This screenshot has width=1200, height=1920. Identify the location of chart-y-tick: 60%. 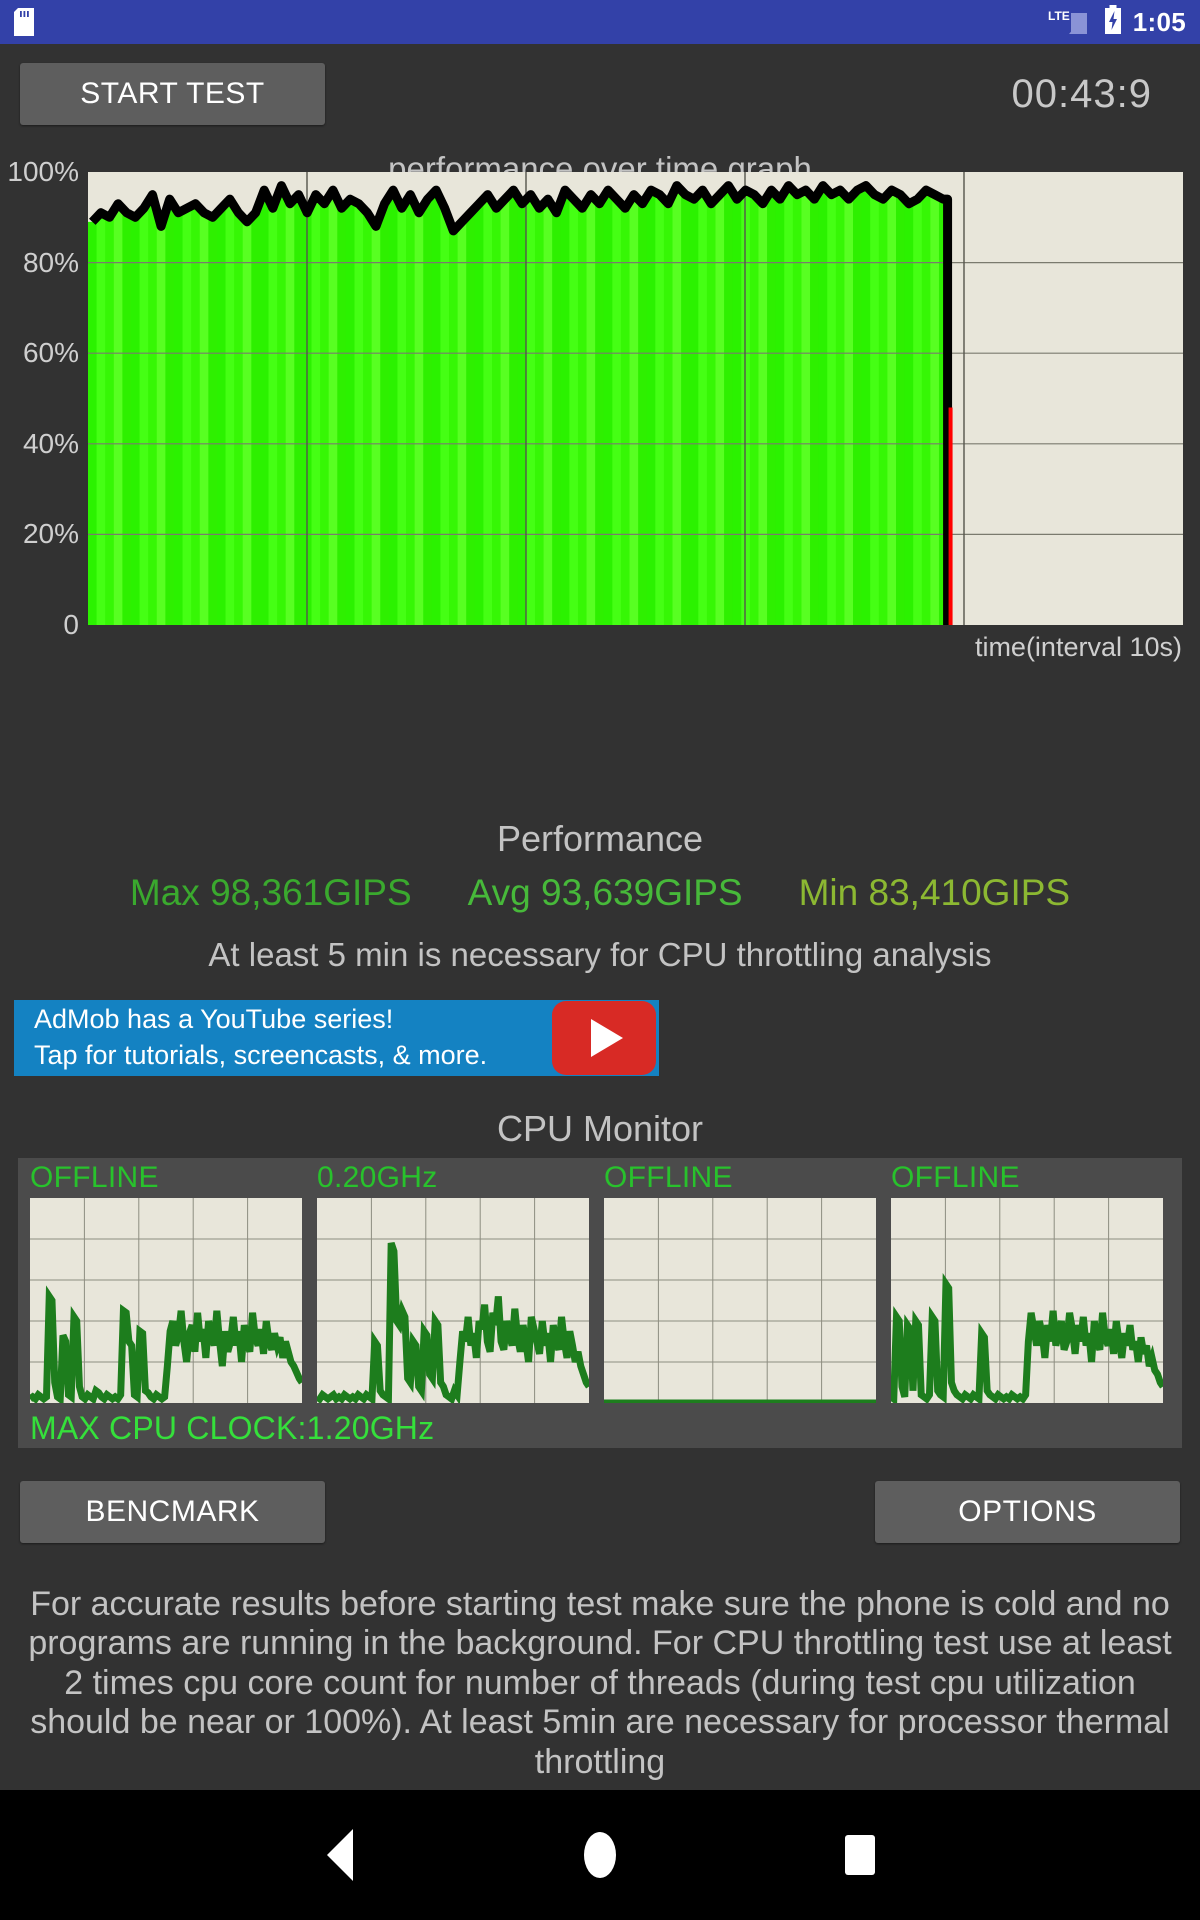
(50, 353).